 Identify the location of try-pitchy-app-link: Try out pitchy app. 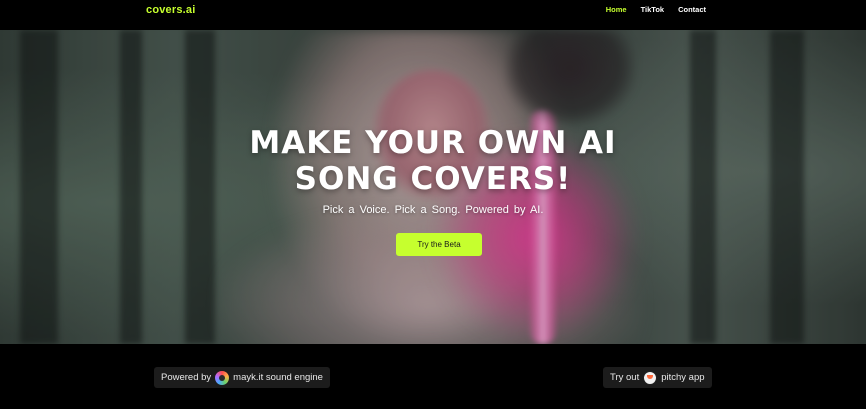
(657, 377).